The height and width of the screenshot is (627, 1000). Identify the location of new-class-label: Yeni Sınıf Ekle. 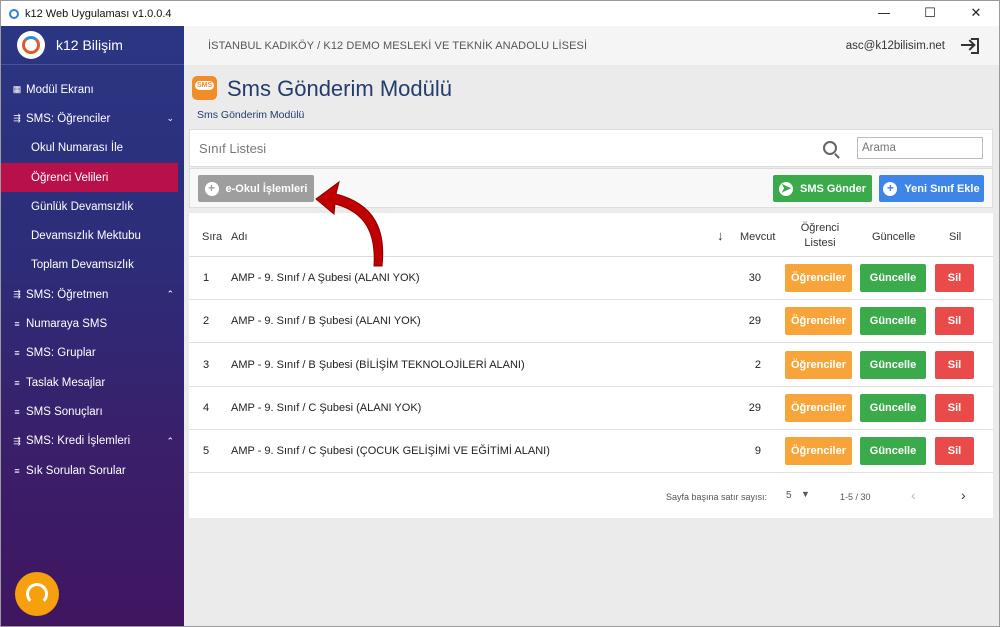
(942, 188).